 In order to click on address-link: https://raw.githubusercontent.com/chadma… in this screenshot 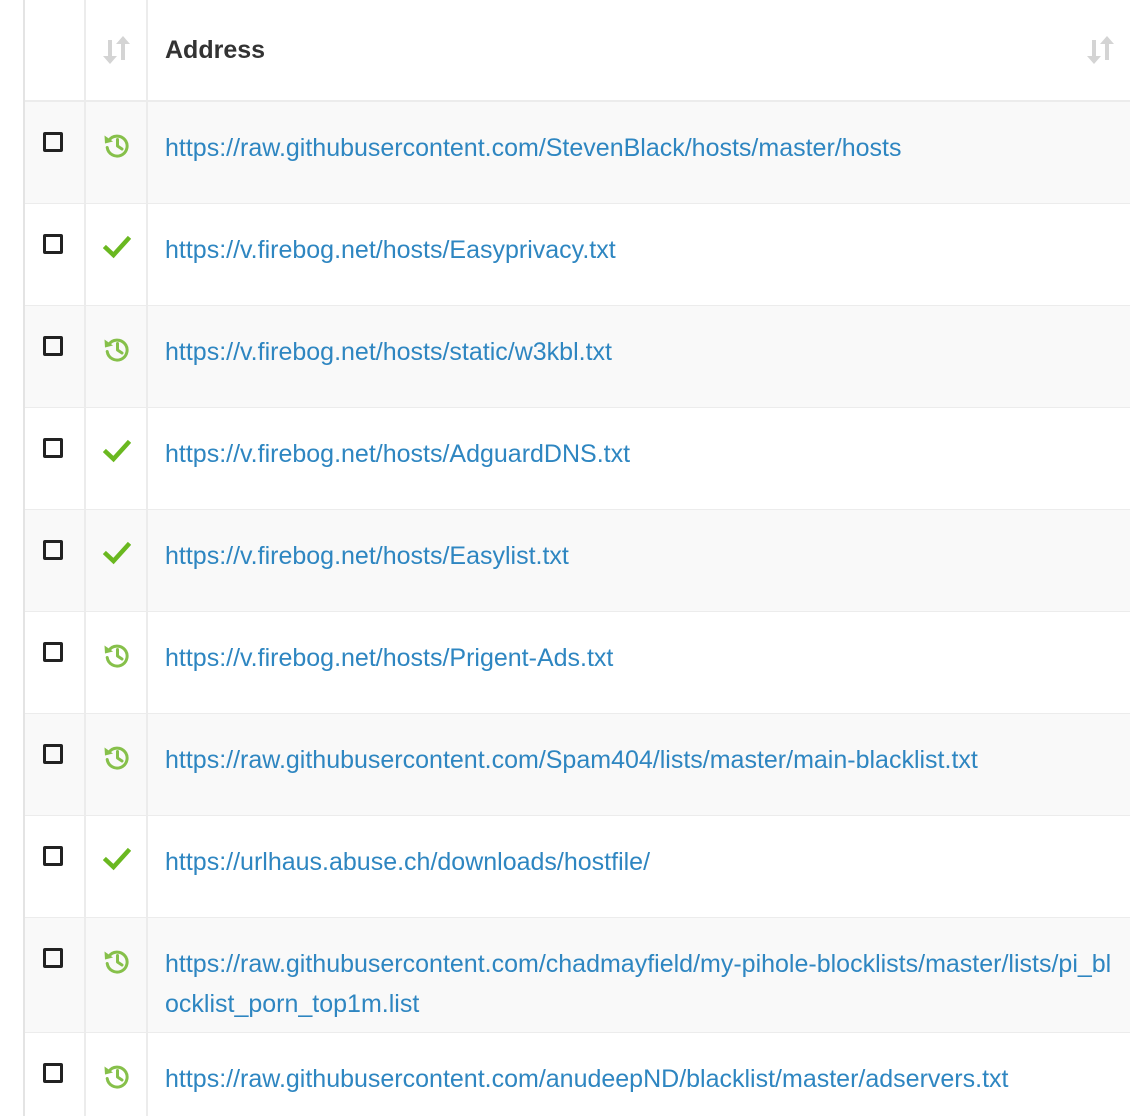, I will do `click(639, 971)`.